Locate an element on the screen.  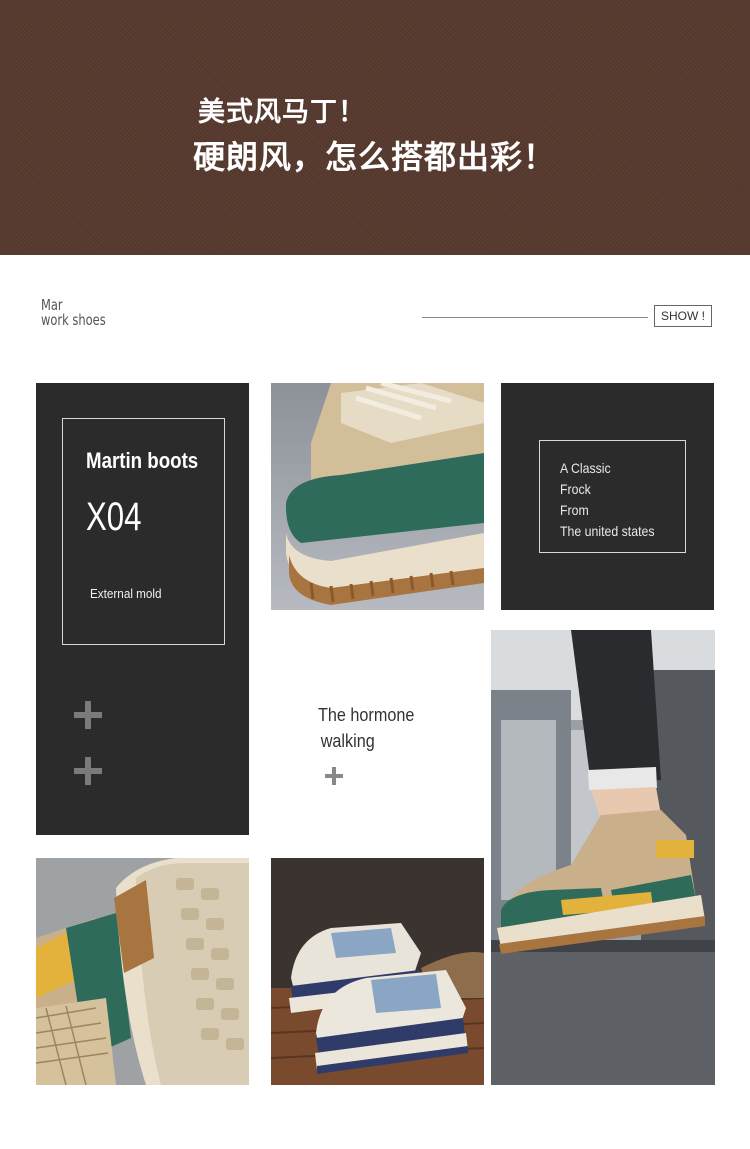
banner-subheadline: 硬朗风，怎么搭都出彩！ is located at coordinates (375, 157).